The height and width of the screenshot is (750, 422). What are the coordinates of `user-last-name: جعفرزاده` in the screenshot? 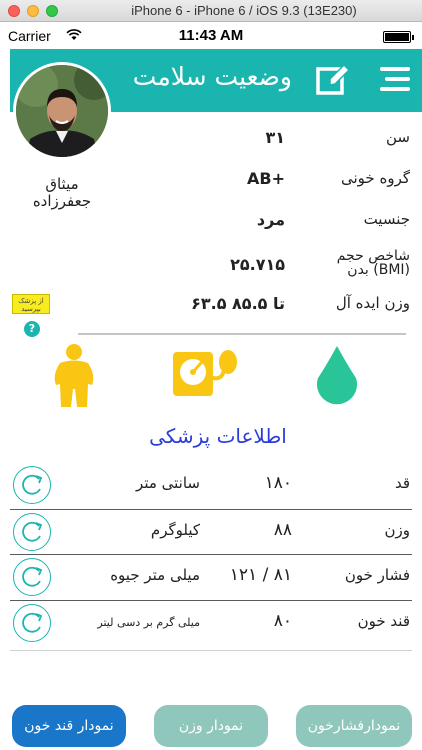 It's located at (62, 201).